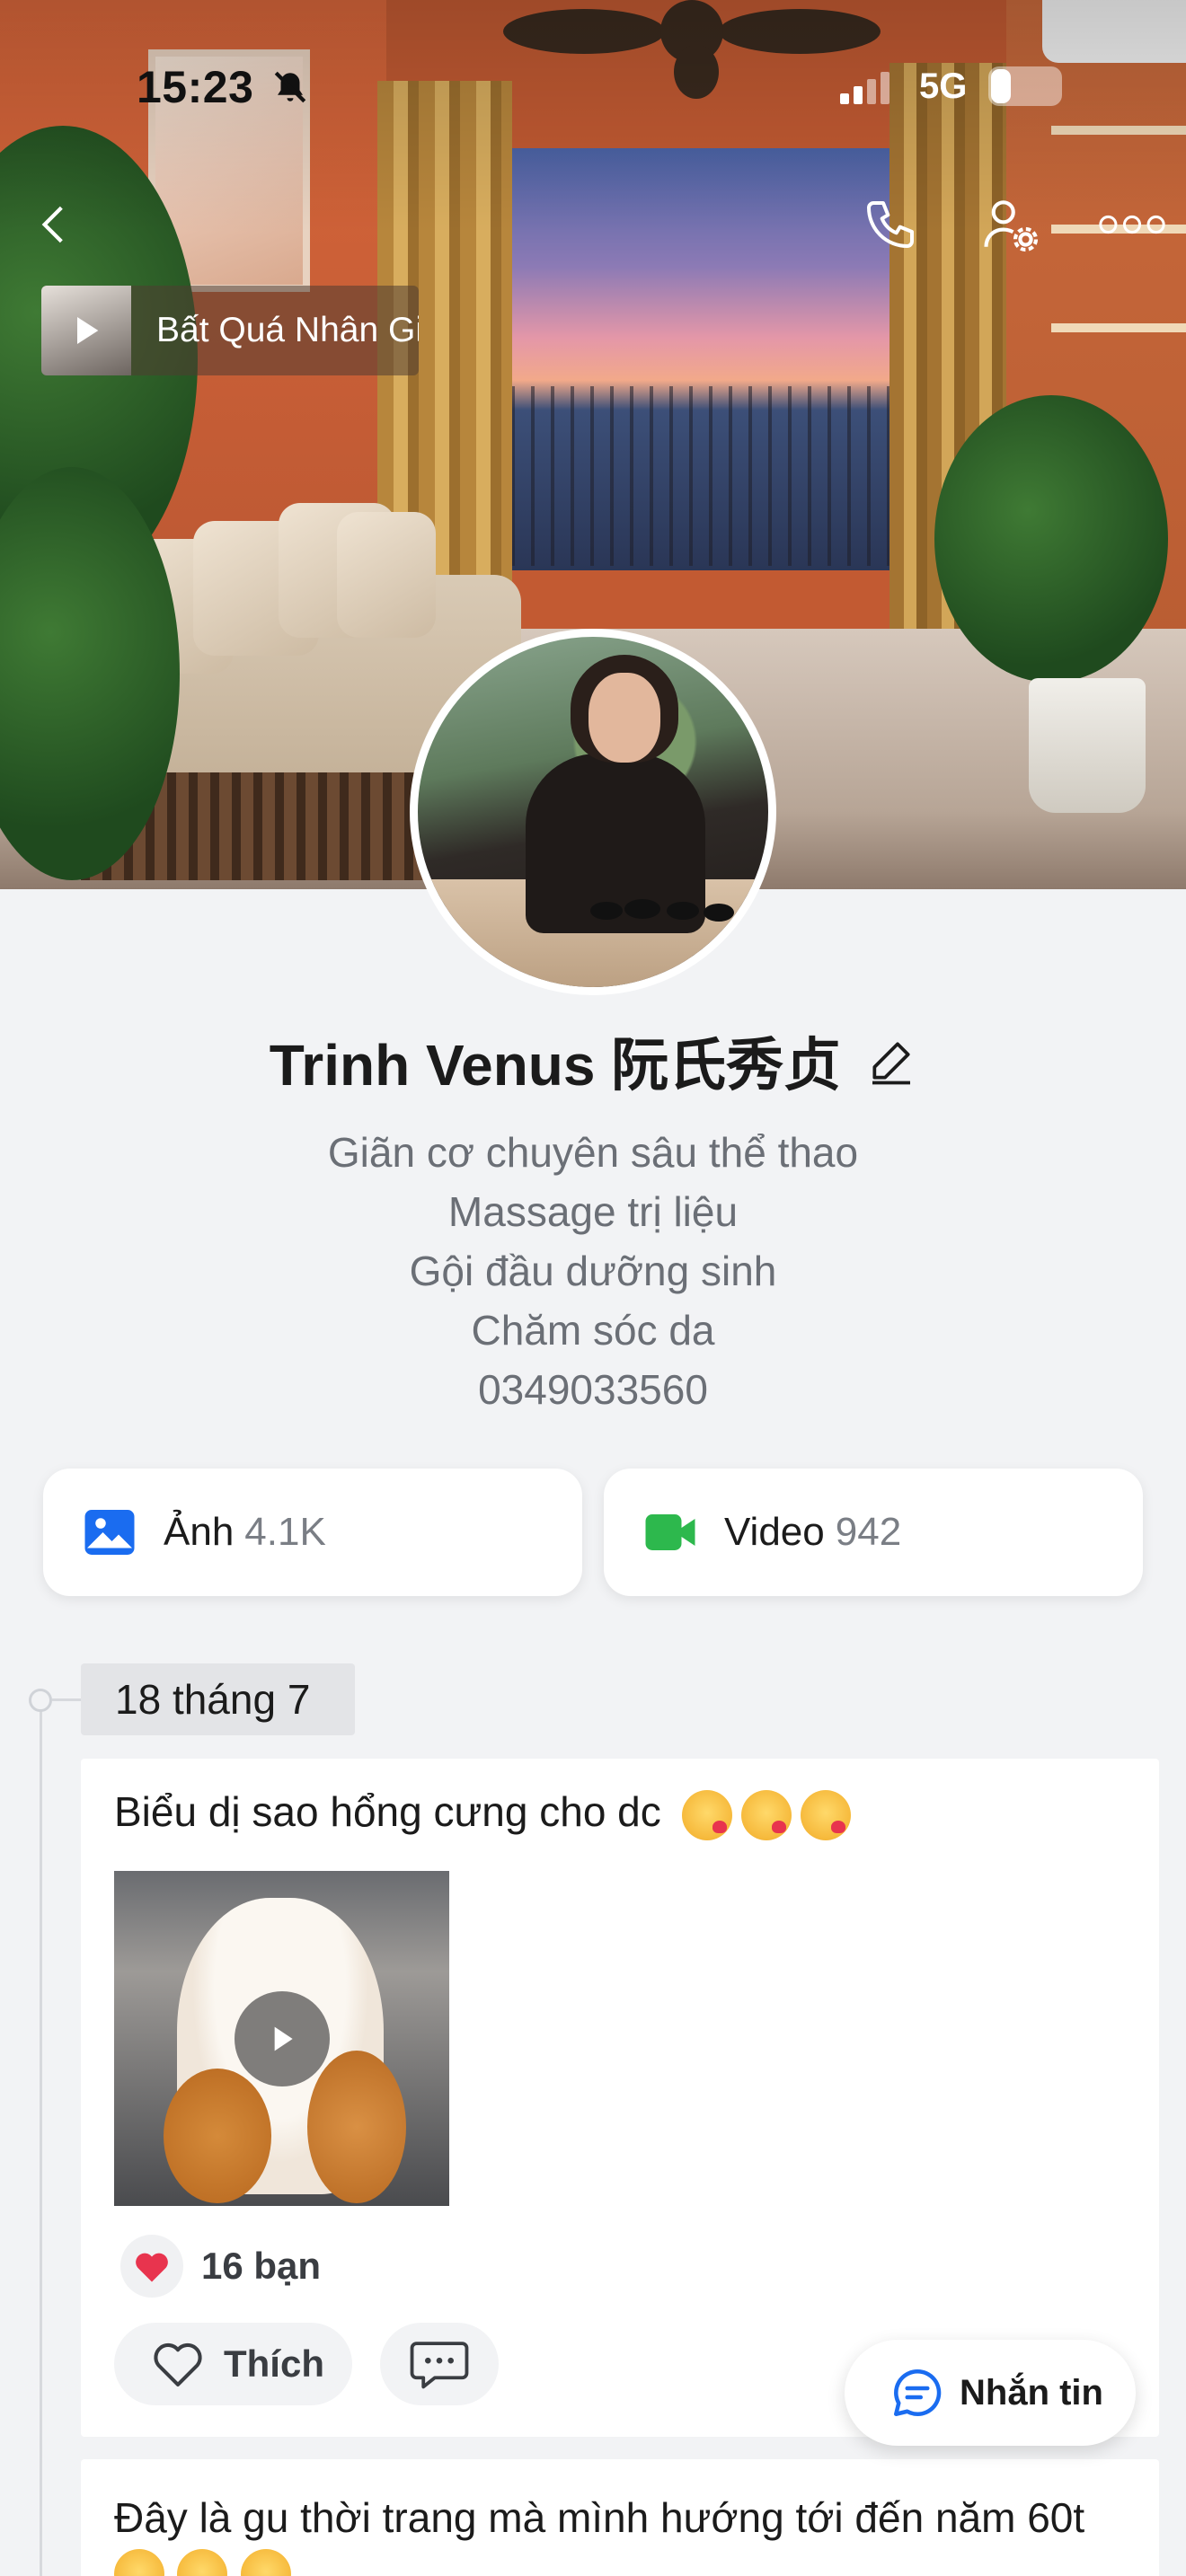 Image resolution: width=1186 pixels, height=2576 pixels. What do you see at coordinates (151, 2266) in the screenshot?
I see `heart-reaction-icon` at bounding box center [151, 2266].